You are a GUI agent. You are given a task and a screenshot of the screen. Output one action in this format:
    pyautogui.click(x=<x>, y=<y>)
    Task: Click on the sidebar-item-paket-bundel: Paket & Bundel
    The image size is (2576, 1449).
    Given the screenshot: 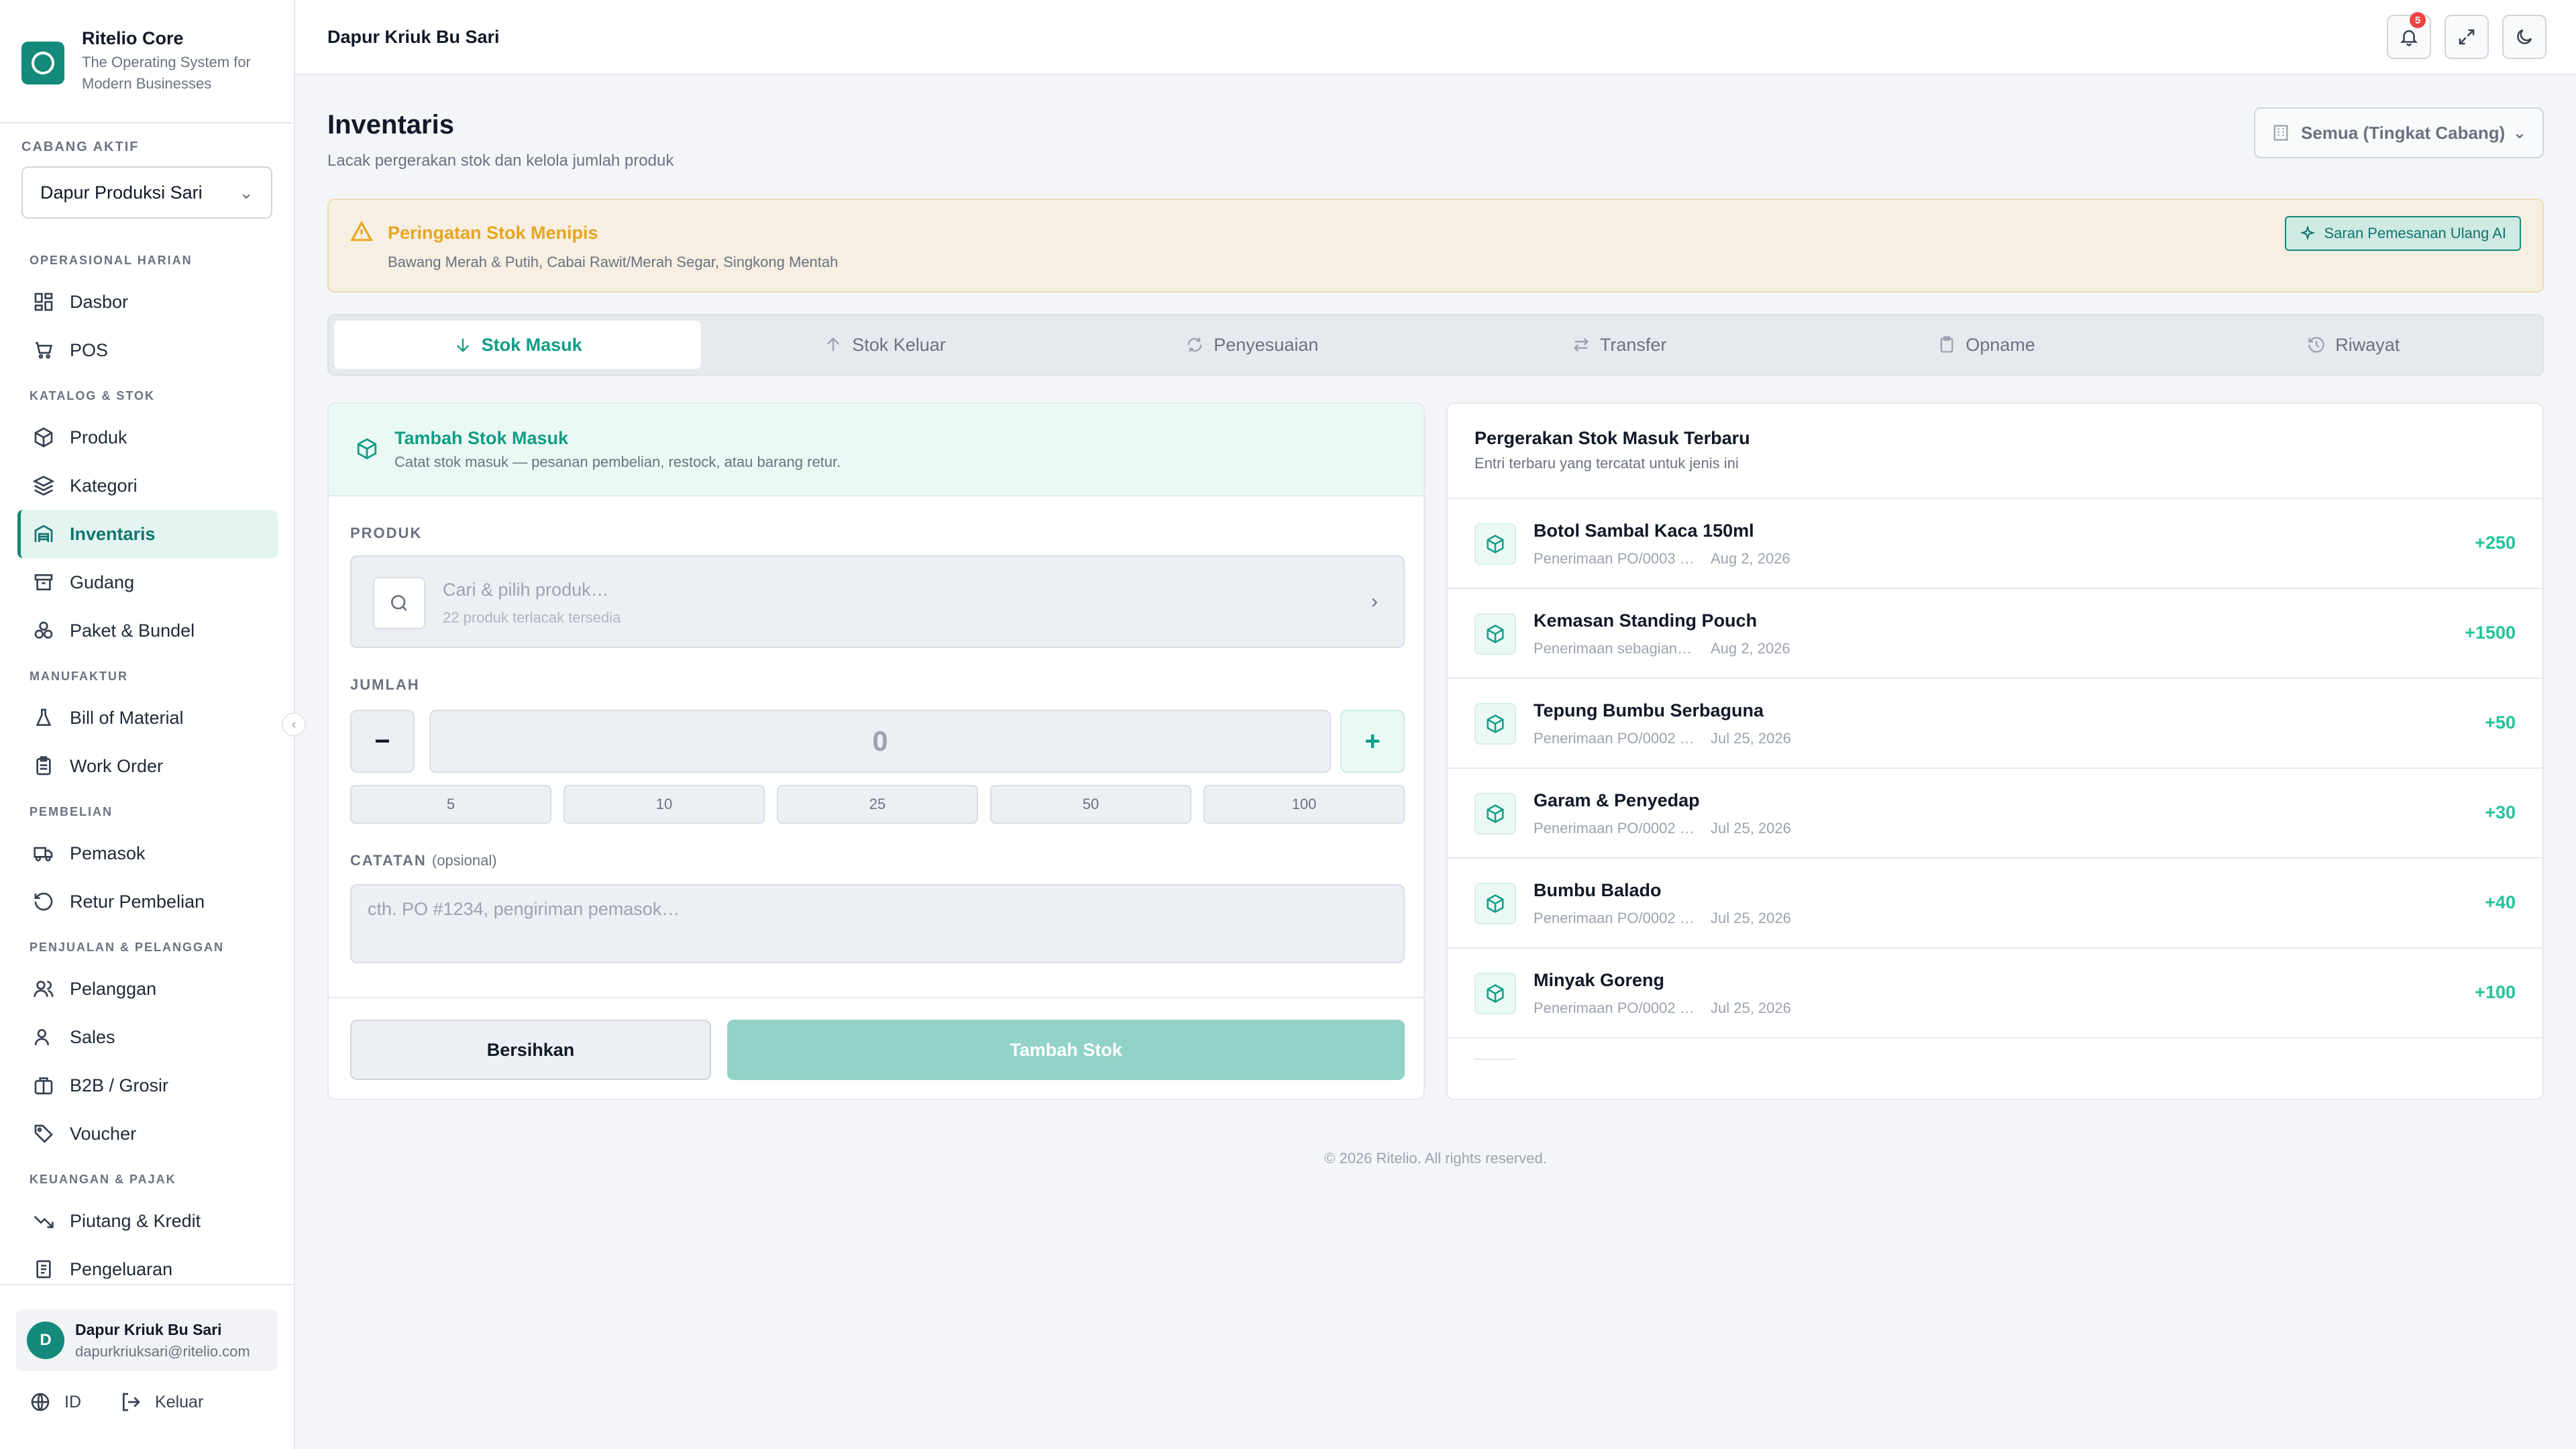 What is the action you would take?
    pyautogui.click(x=147, y=630)
    